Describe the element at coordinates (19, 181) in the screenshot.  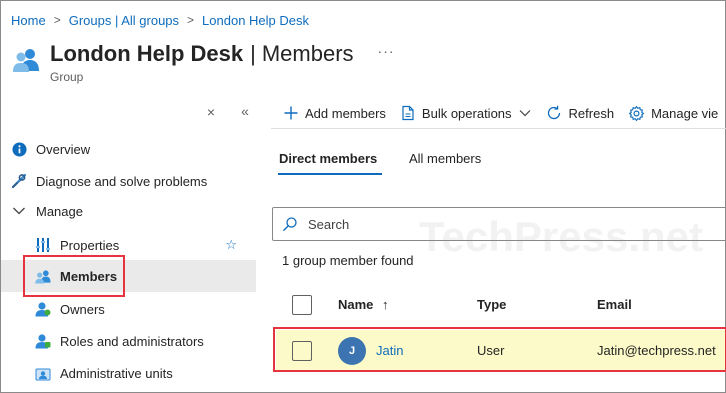
I see `wrench-icon` at that location.